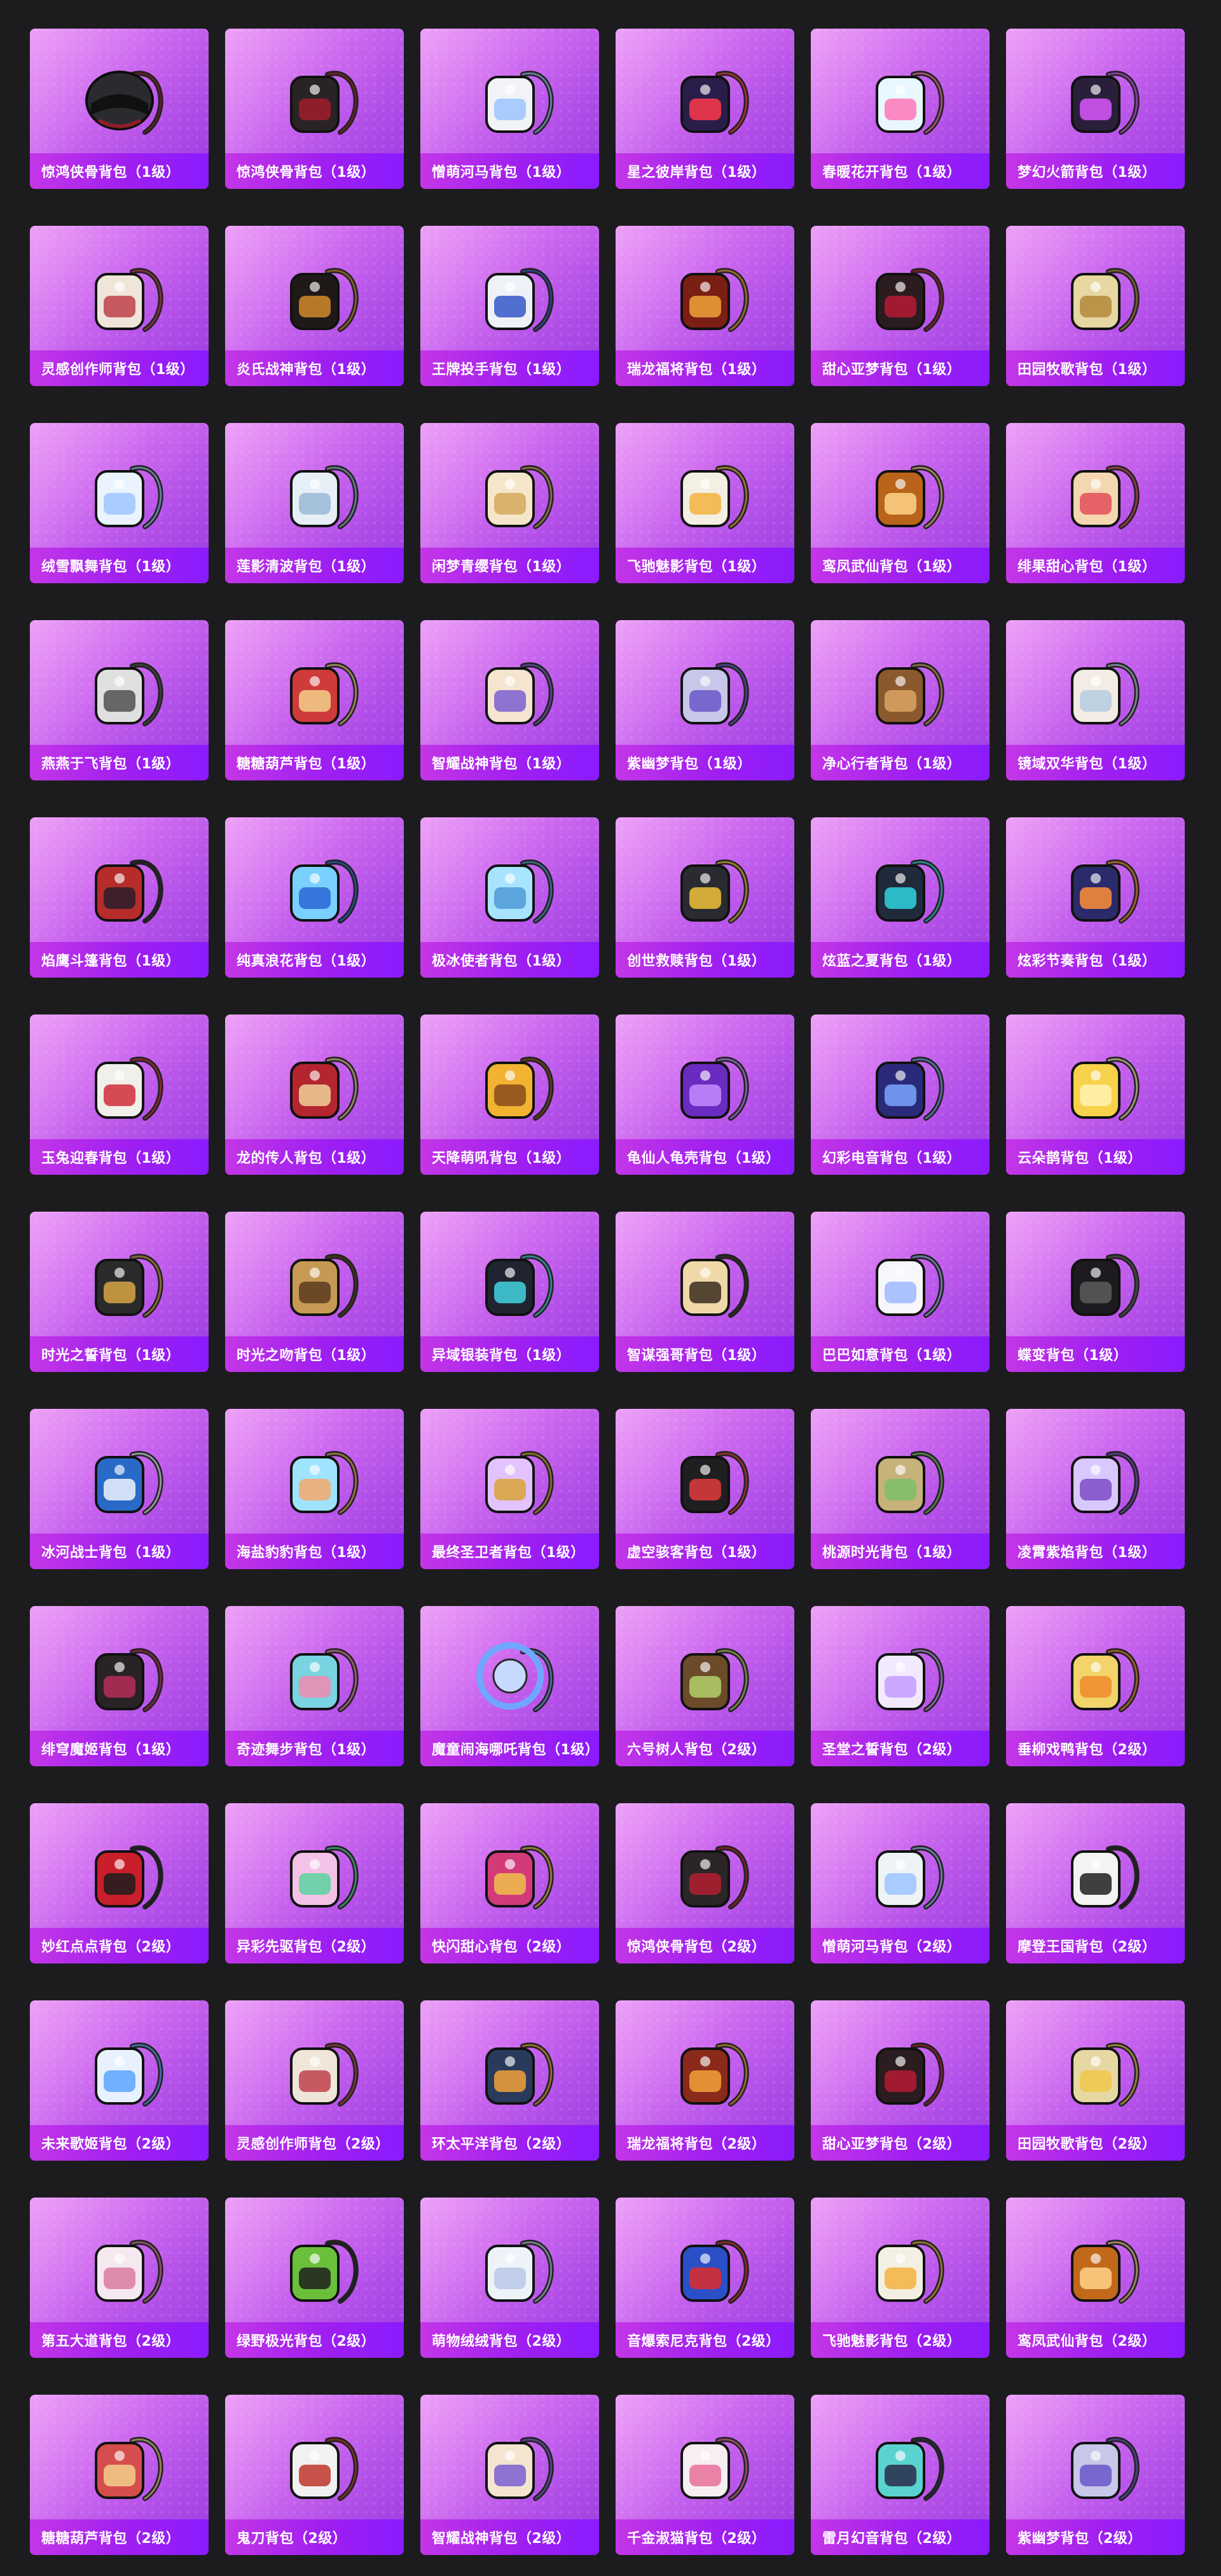  What do you see at coordinates (892, 2539) in the screenshot?
I see `backpack-name: 雷月幻音背包（2级）` at bounding box center [892, 2539].